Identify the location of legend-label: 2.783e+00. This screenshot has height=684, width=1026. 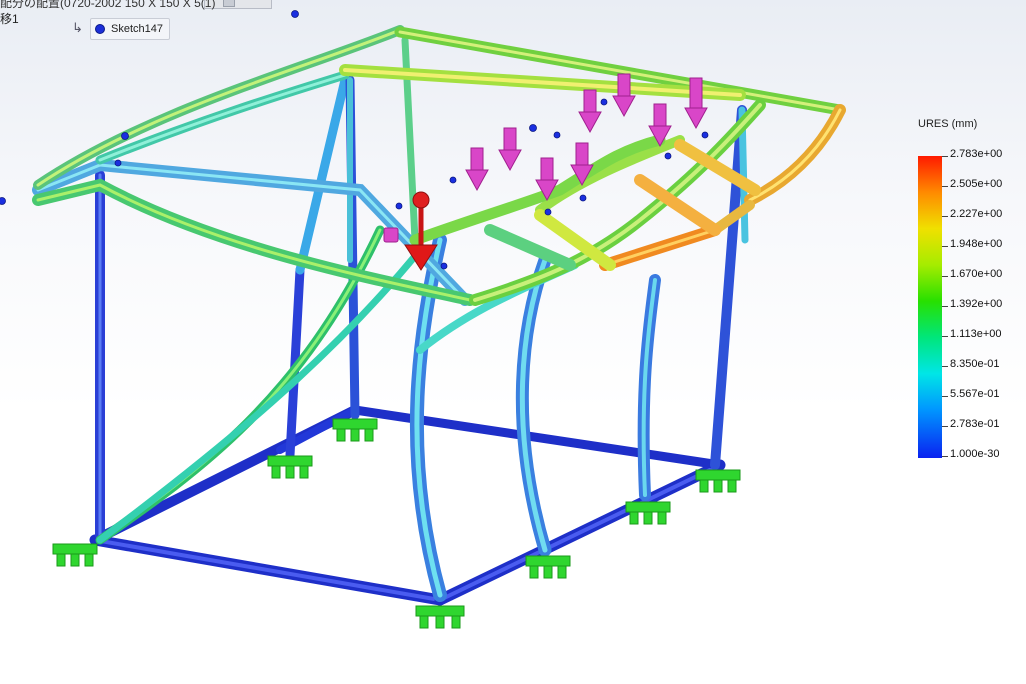
(976, 154).